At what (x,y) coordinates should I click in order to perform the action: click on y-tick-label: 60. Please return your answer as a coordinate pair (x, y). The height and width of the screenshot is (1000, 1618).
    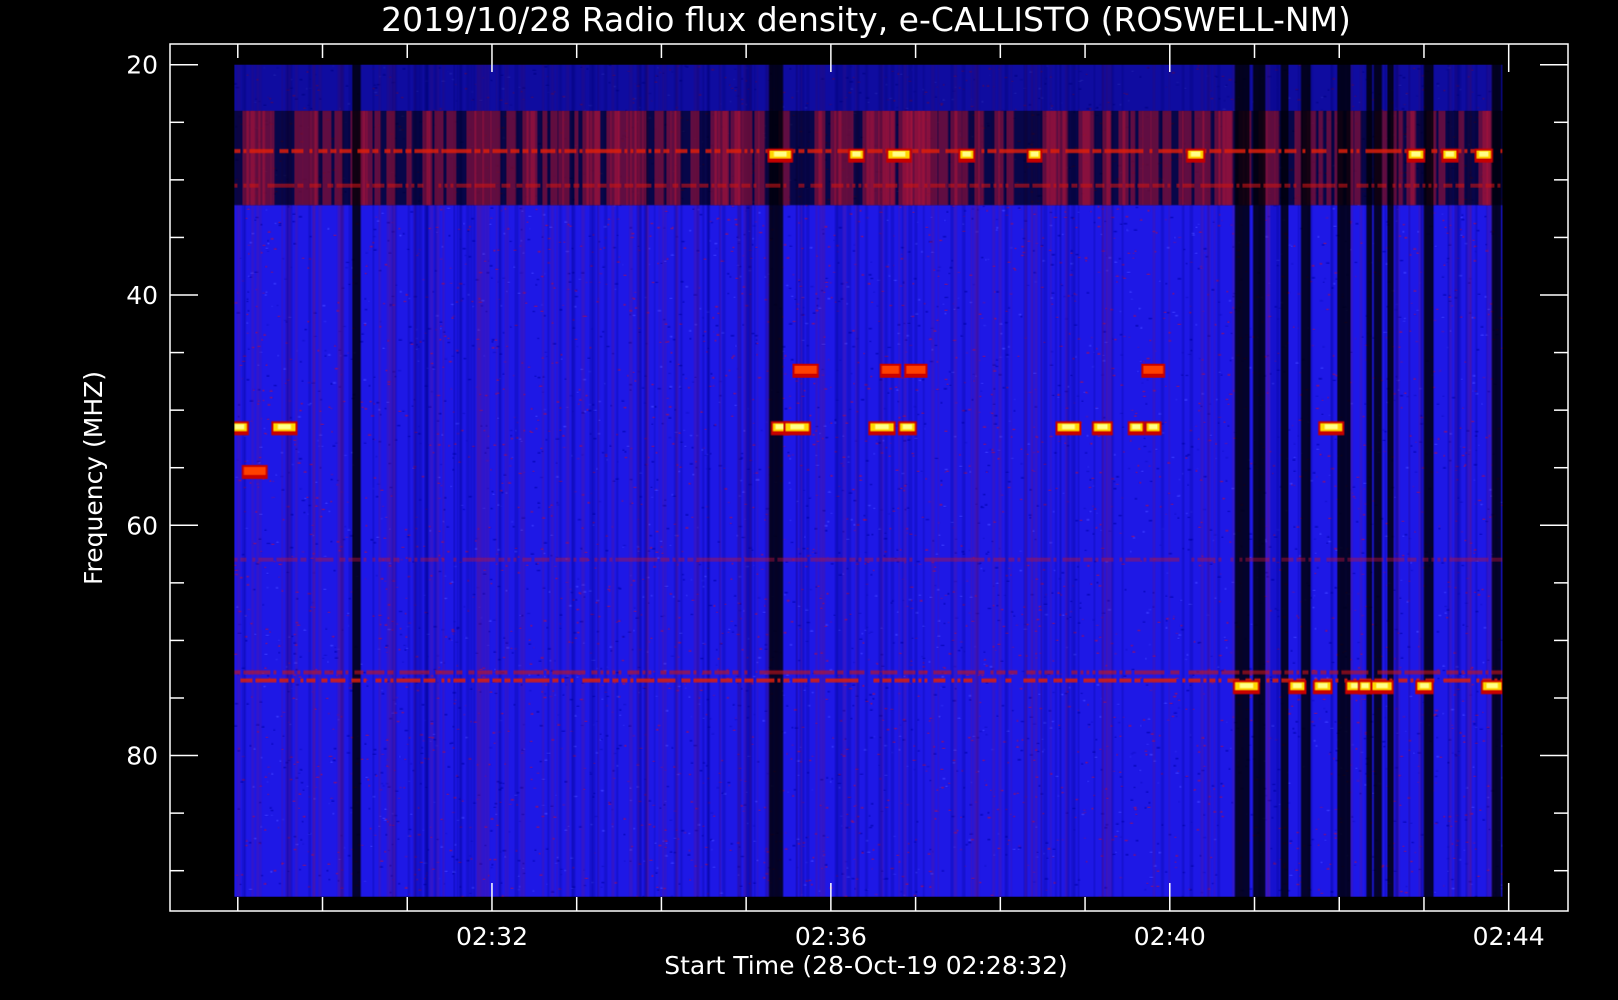
    Looking at the image, I should click on (142, 525).